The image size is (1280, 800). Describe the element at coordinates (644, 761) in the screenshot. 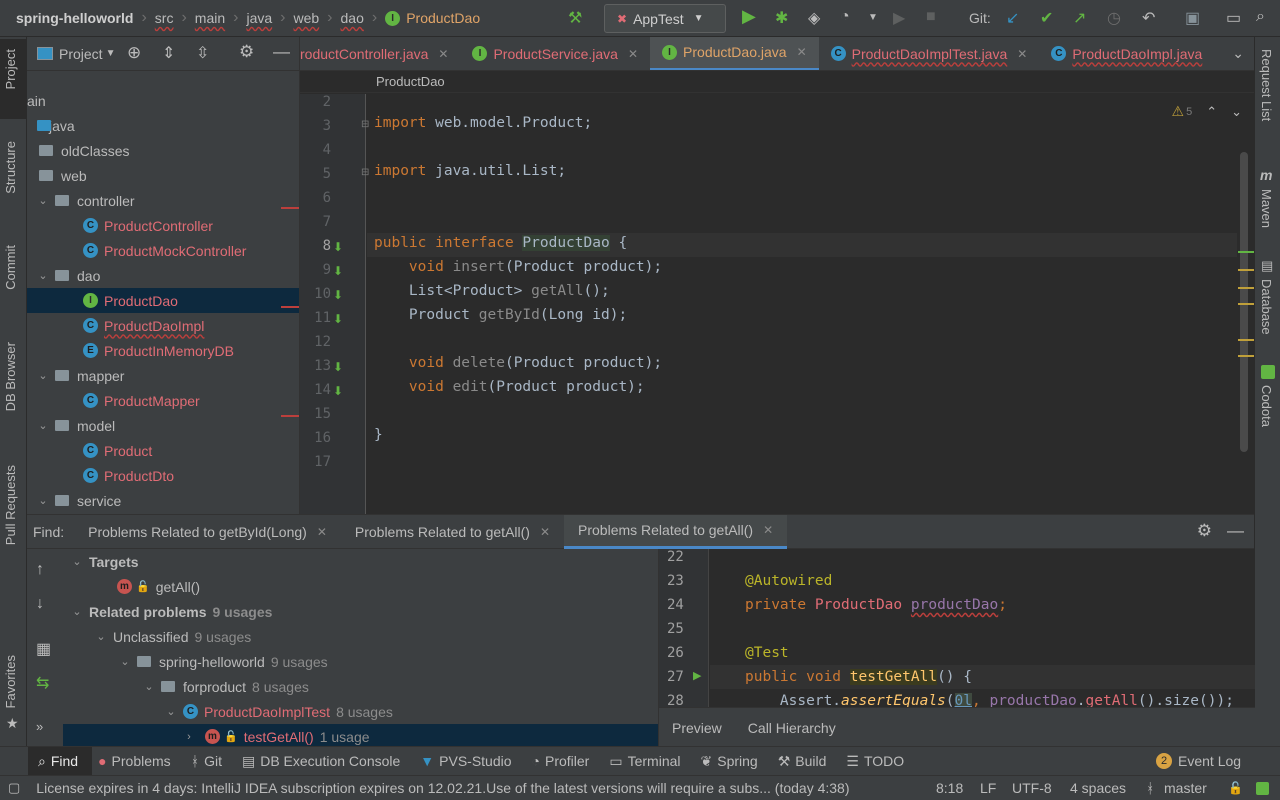

I see `tool-terminal: ▭ Terminal` at that location.